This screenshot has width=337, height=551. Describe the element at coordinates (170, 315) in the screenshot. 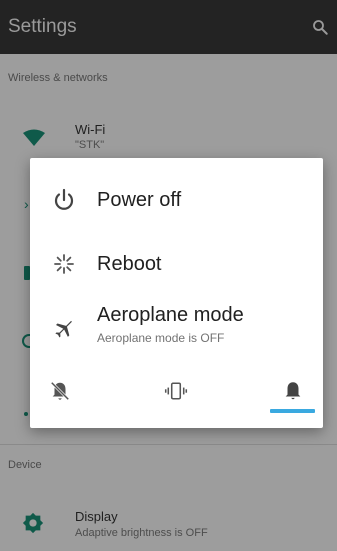

I see `aeroplane-mode-label: Aeroplane mode` at that location.